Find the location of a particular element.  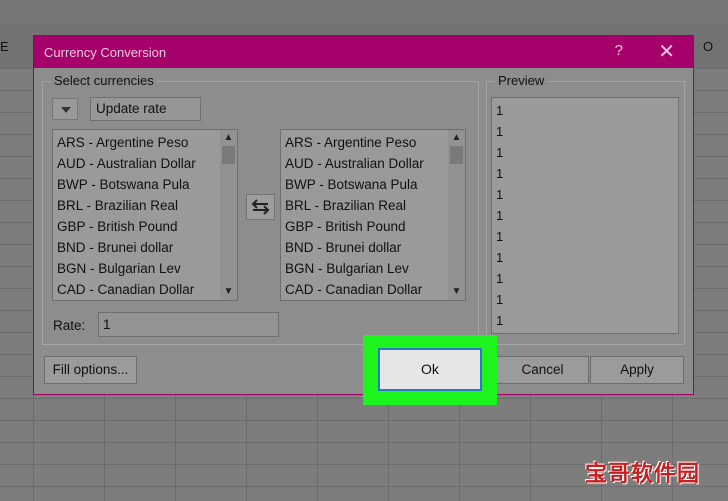

preview-list: 1 1 1 1 1 1 1 1 1 1 1 is located at coordinates (585, 215).